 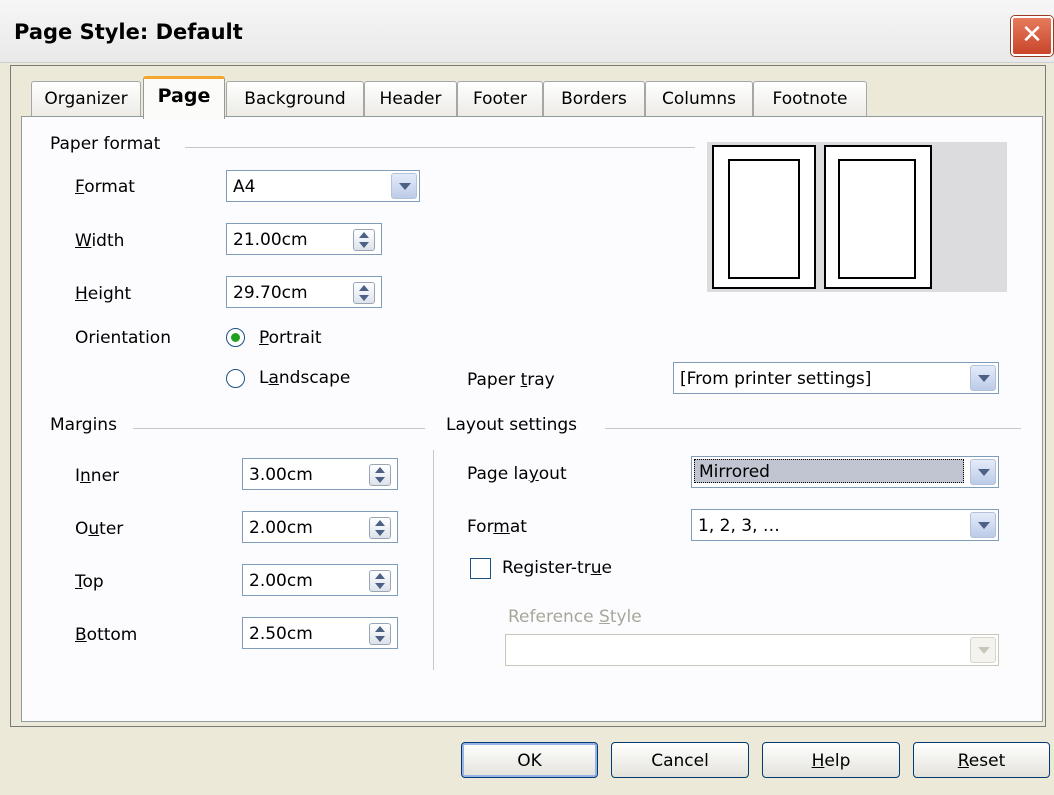 What do you see at coordinates (109, 144) in the screenshot?
I see `paper-format-heading: Paper format` at bounding box center [109, 144].